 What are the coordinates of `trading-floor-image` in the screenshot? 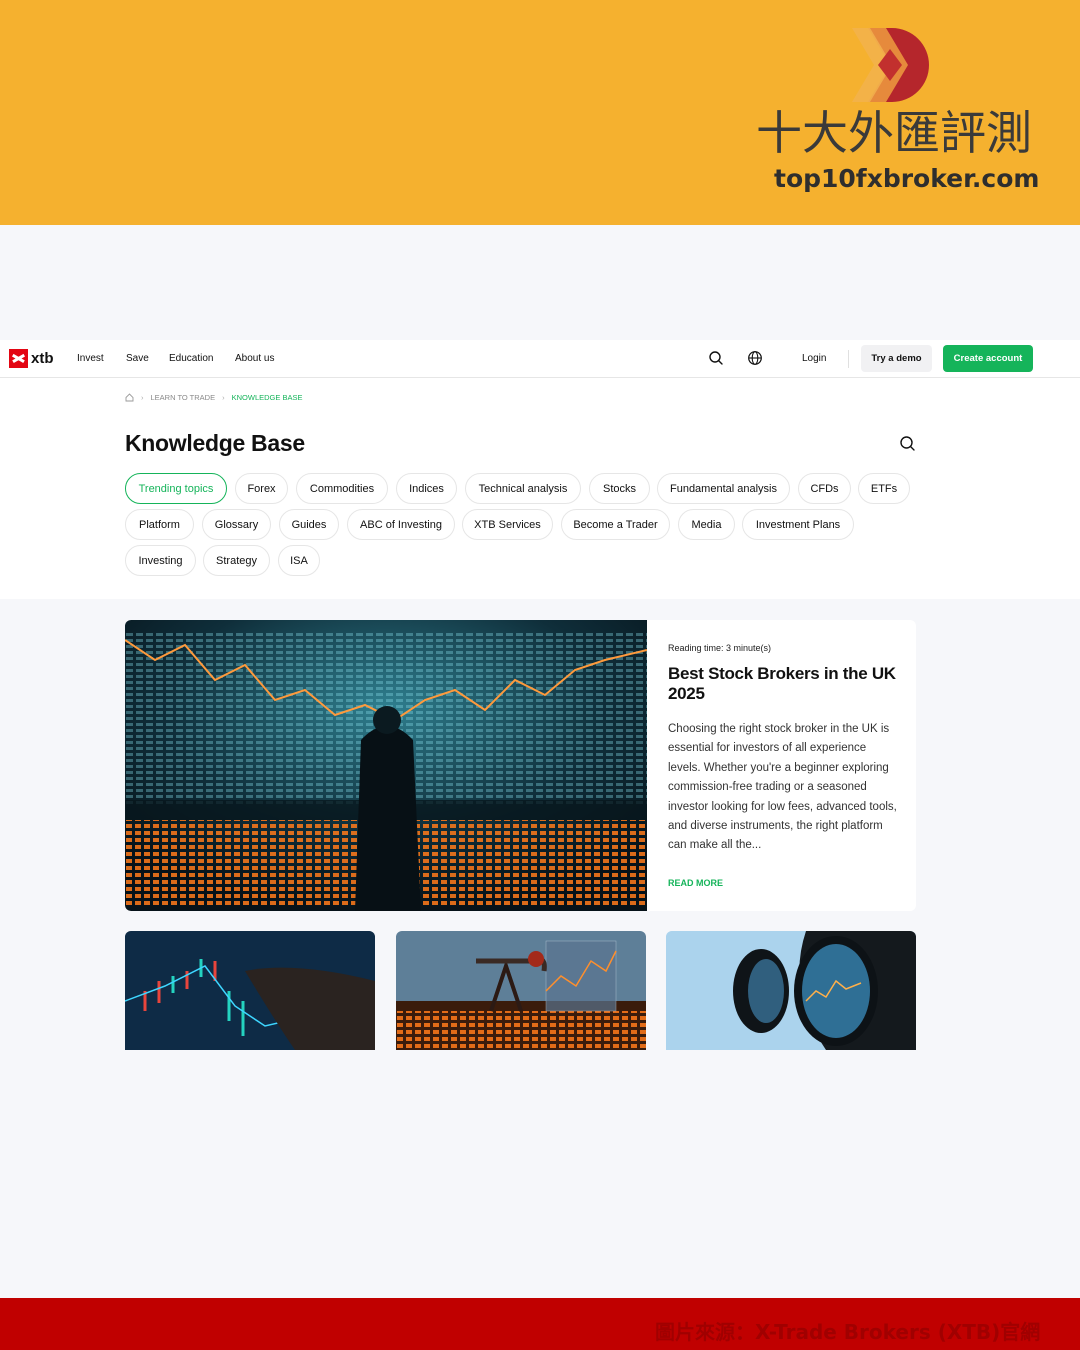 It's located at (386, 765).